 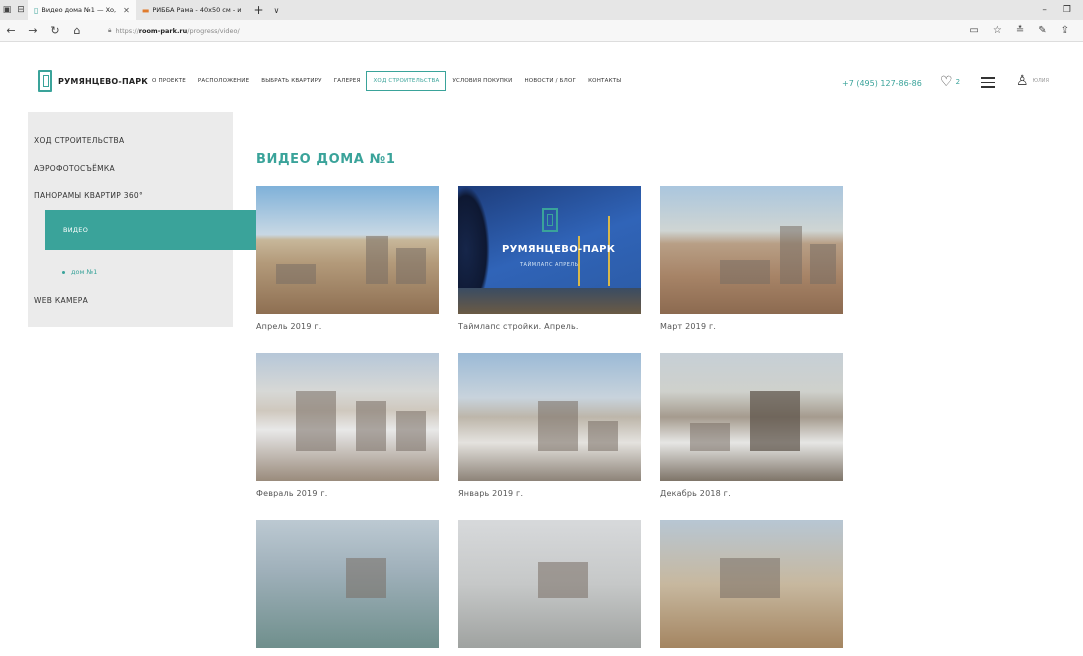 What do you see at coordinates (103, 81) in the screenshot?
I see `logo-text: РУМЯНЦЕВО-ПАРК` at bounding box center [103, 81].